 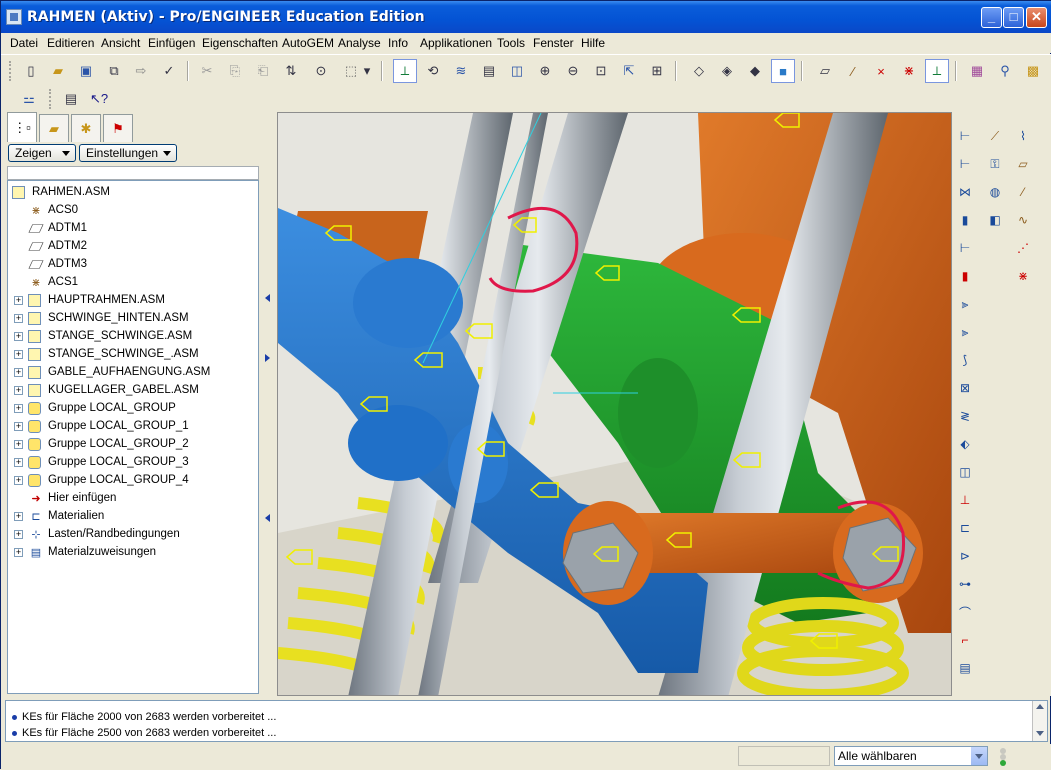 What do you see at coordinates (268, 404) in the screenshot?
I see `panel-splitter` at bounding box center [268, 404].